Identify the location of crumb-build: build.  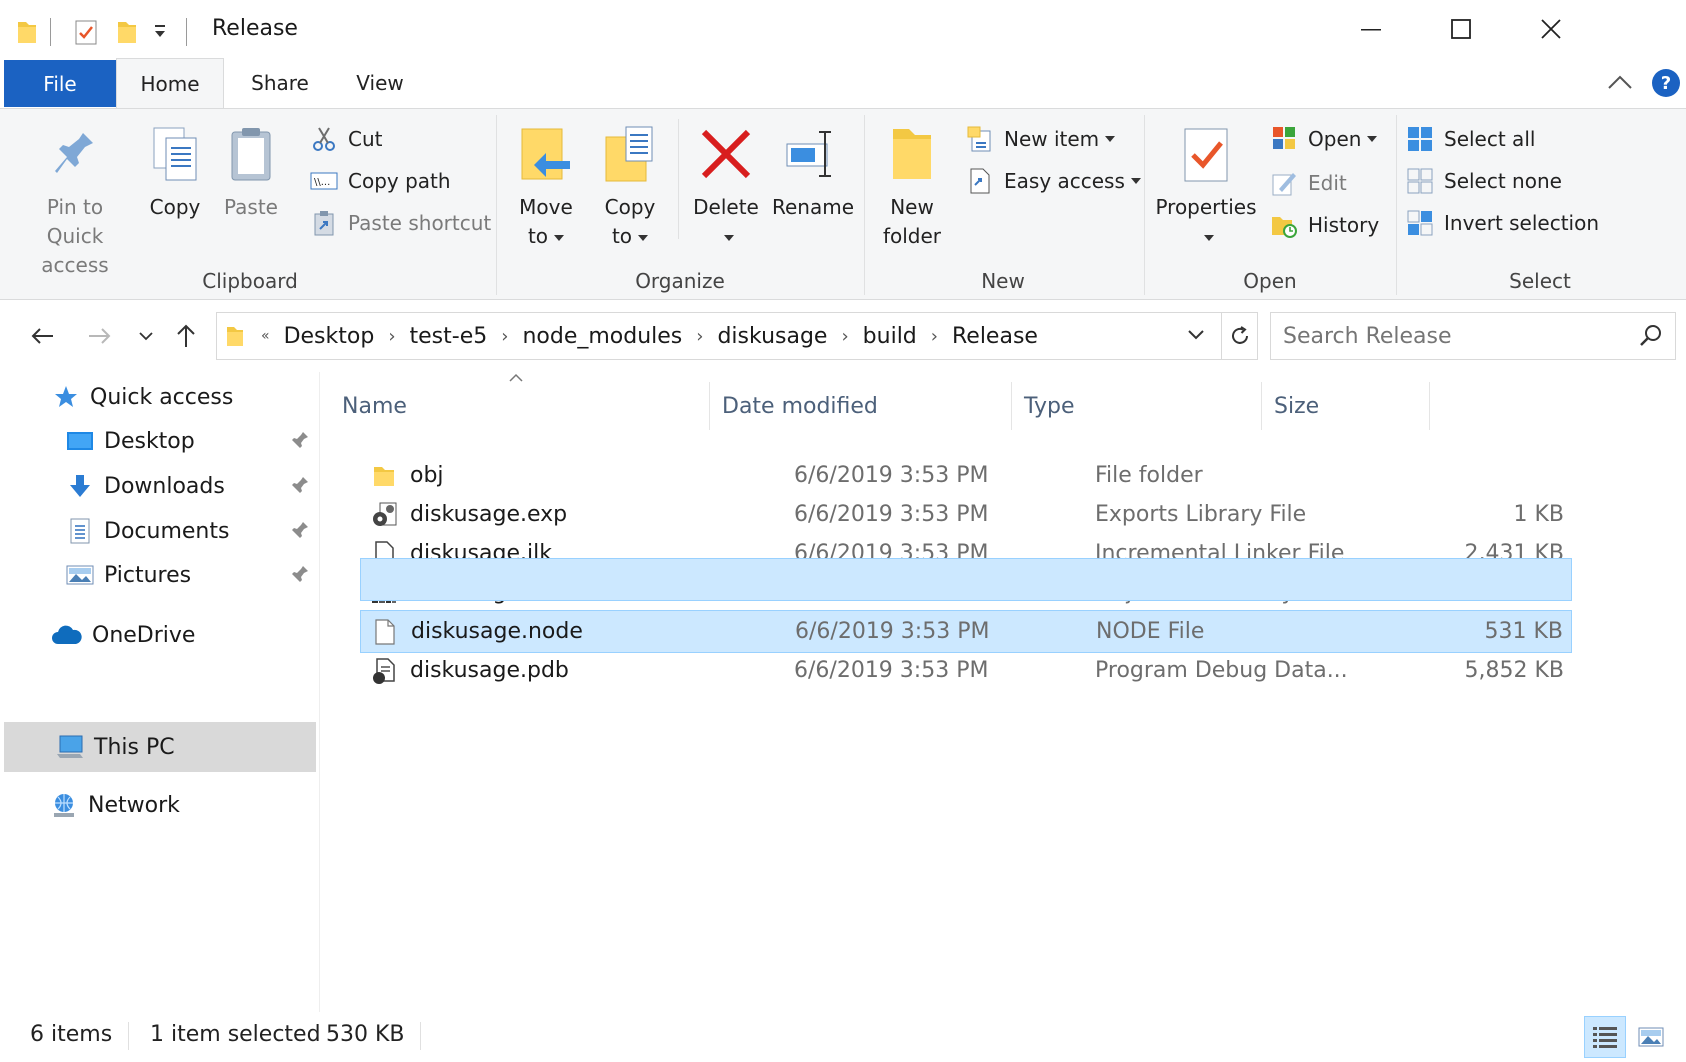
(890, 336).